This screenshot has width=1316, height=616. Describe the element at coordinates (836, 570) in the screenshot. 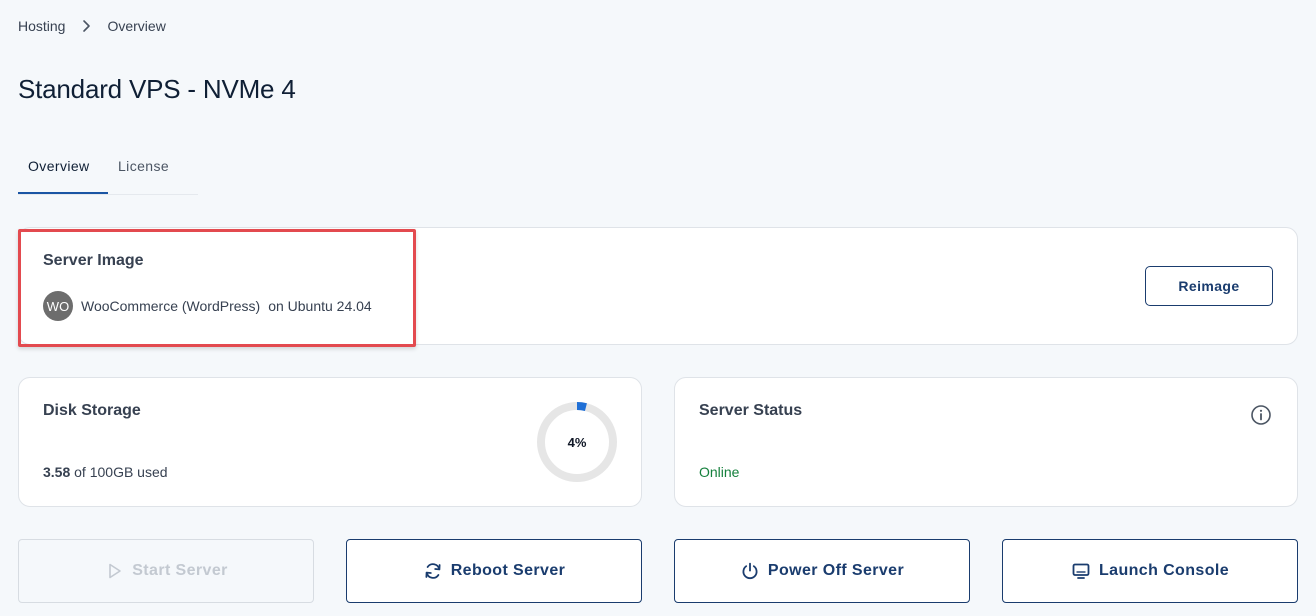

I see `power-off-server-label: Power Off Server` at that location.